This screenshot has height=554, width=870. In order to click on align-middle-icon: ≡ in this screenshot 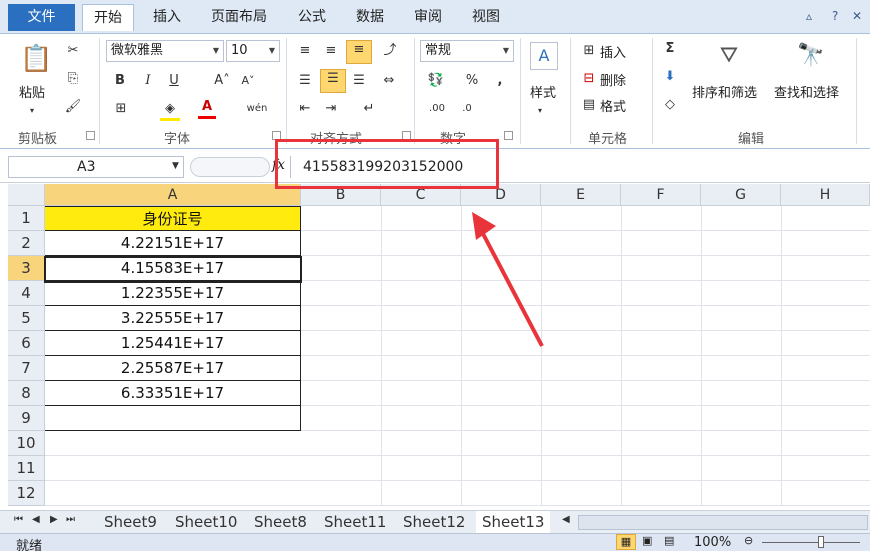, I will do `click(331, 51)`.